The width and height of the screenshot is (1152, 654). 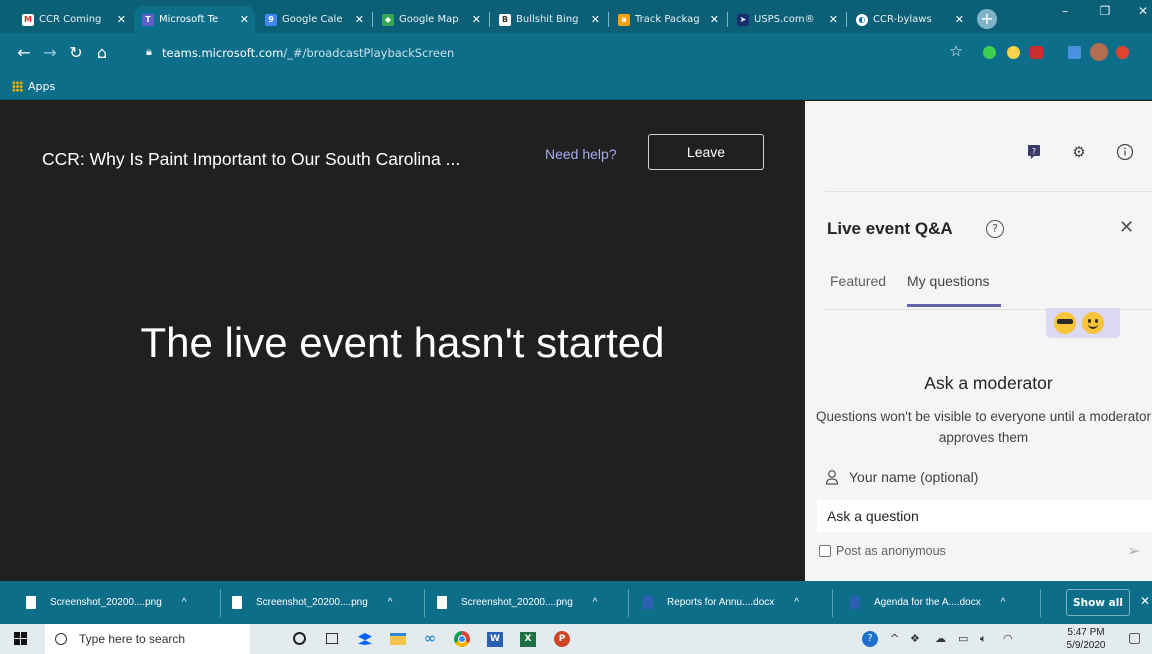 I want to click on reload-icon: ↻, so click(x=76, y=52).